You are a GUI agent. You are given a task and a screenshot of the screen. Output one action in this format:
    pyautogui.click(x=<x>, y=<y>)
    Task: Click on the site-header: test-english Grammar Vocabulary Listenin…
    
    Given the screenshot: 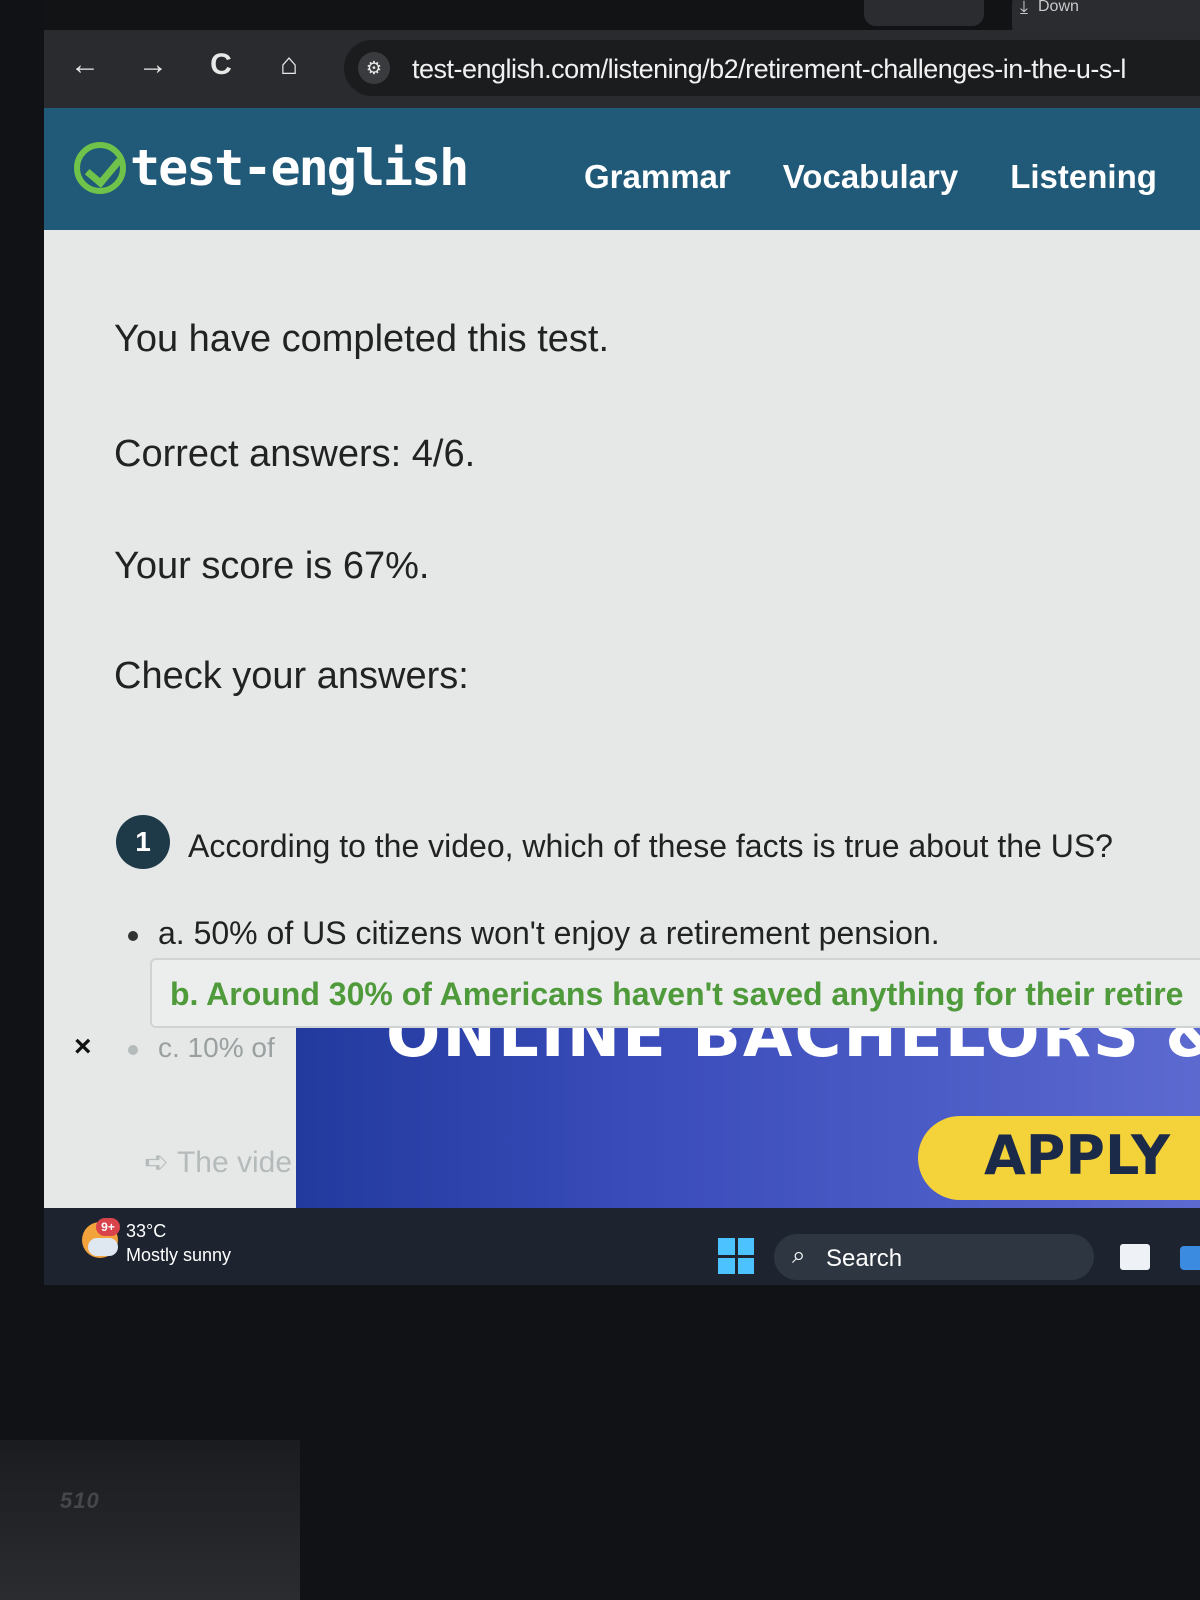 What is the action you would take?
    pyautogui.click(x=622, y=169)
    